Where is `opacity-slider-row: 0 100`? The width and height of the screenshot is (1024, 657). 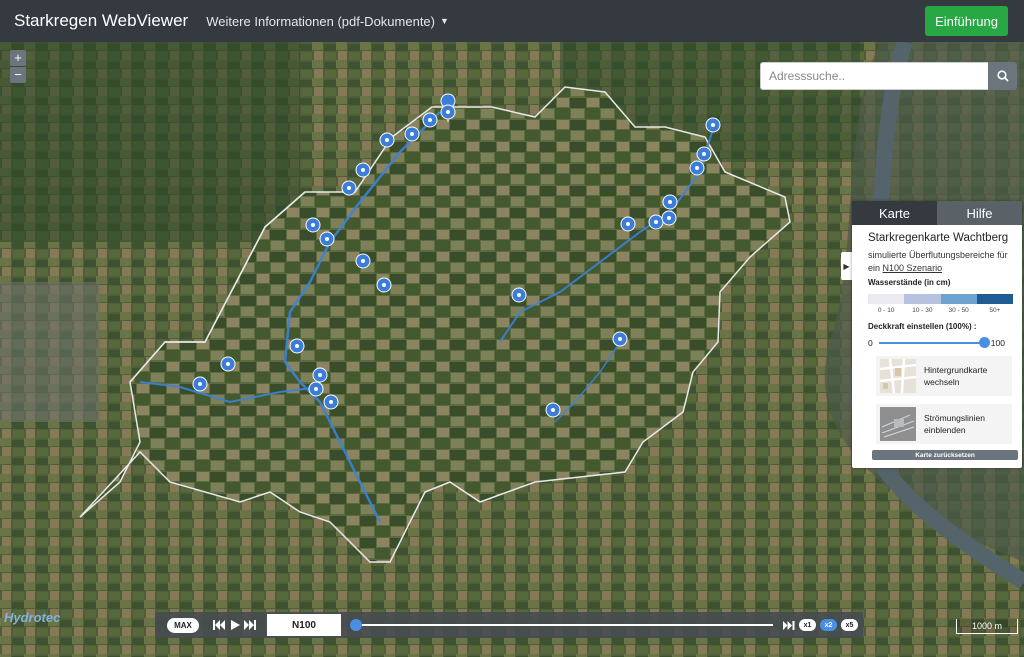 opacity-slider-row: 0 100 is located at coordinates (945, 342).